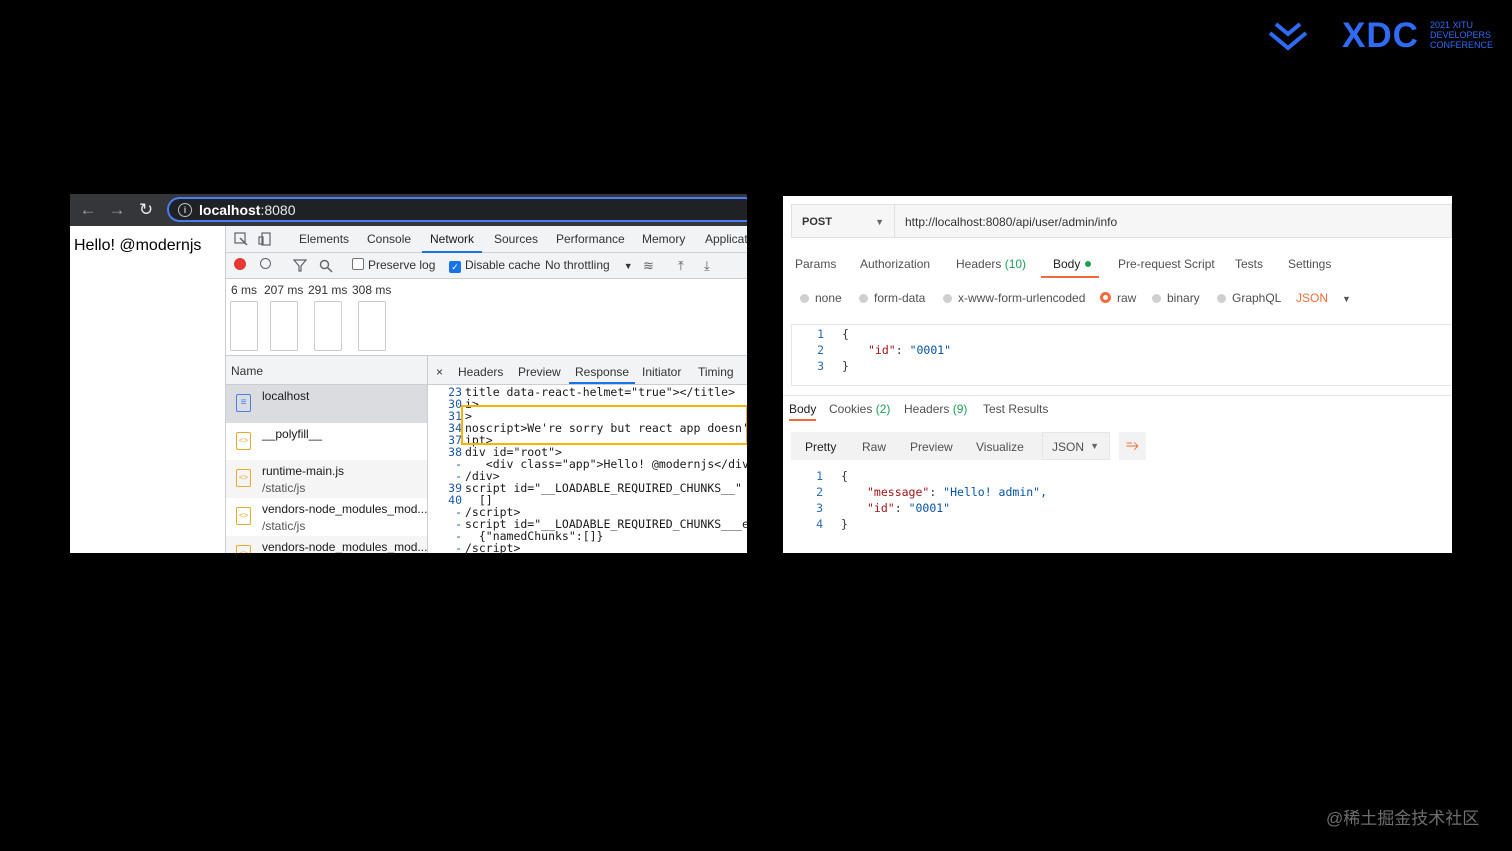 The image size is (1512, 851). Describe the element at coordinates (1176, 298) in the screenshot. I see `body-type-binary: binary` at that location.